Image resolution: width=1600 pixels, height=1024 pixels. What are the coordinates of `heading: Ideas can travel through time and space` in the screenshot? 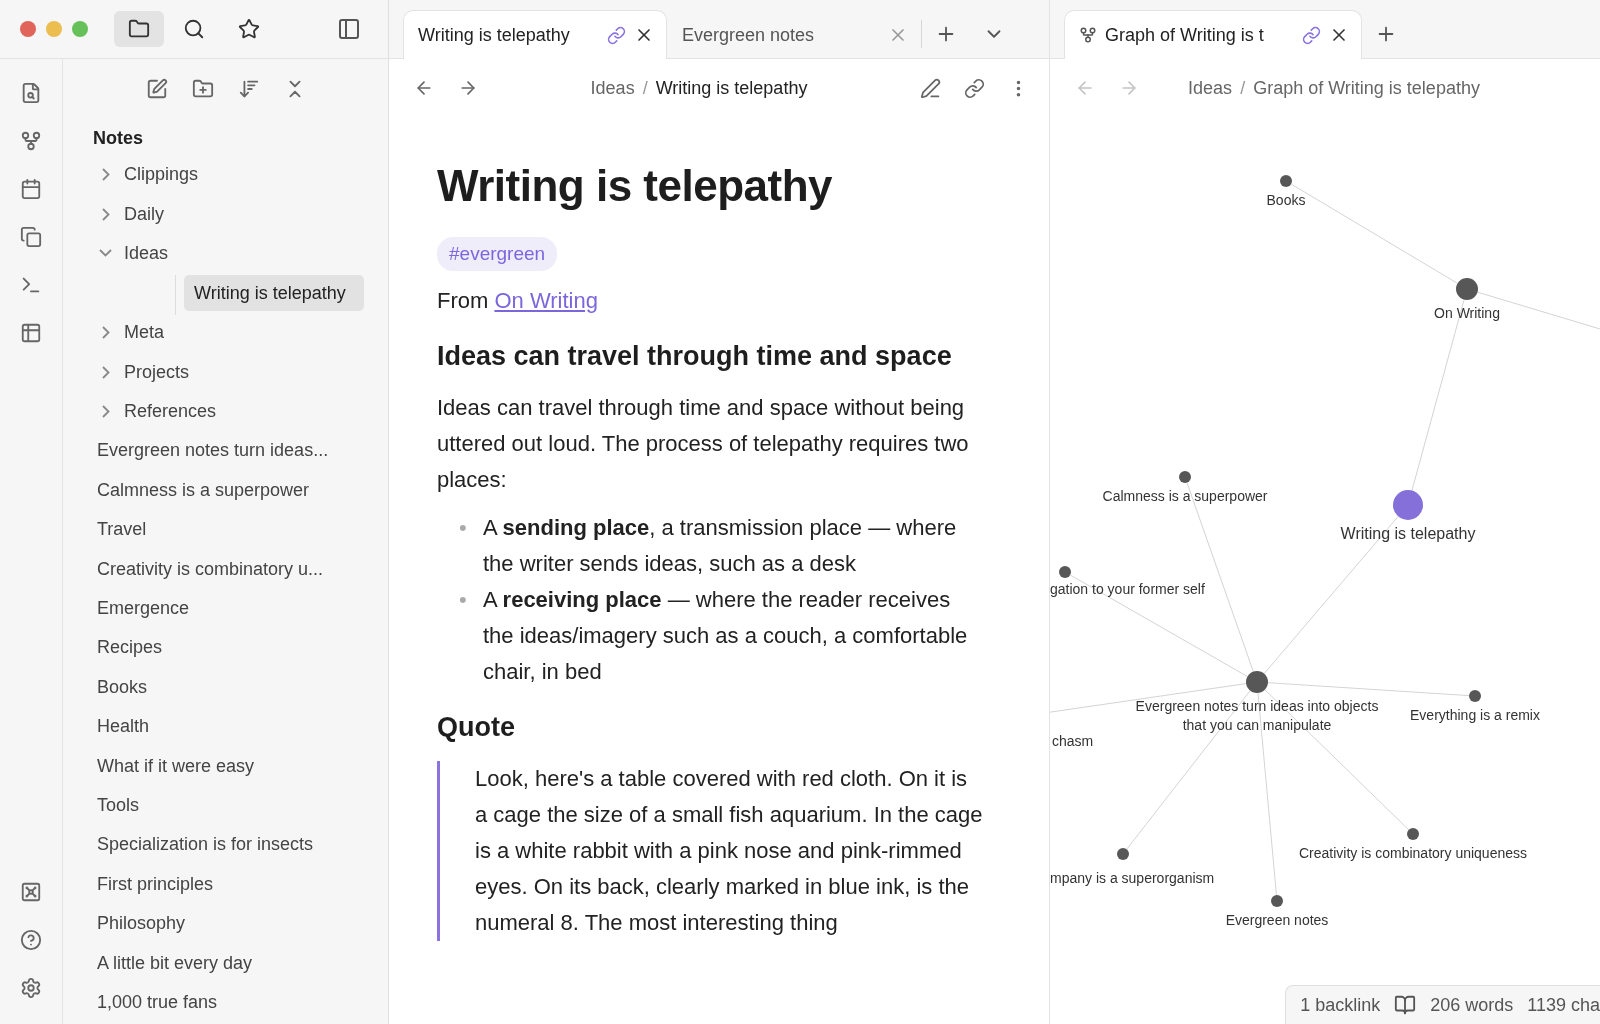 It's located at (695, 356).